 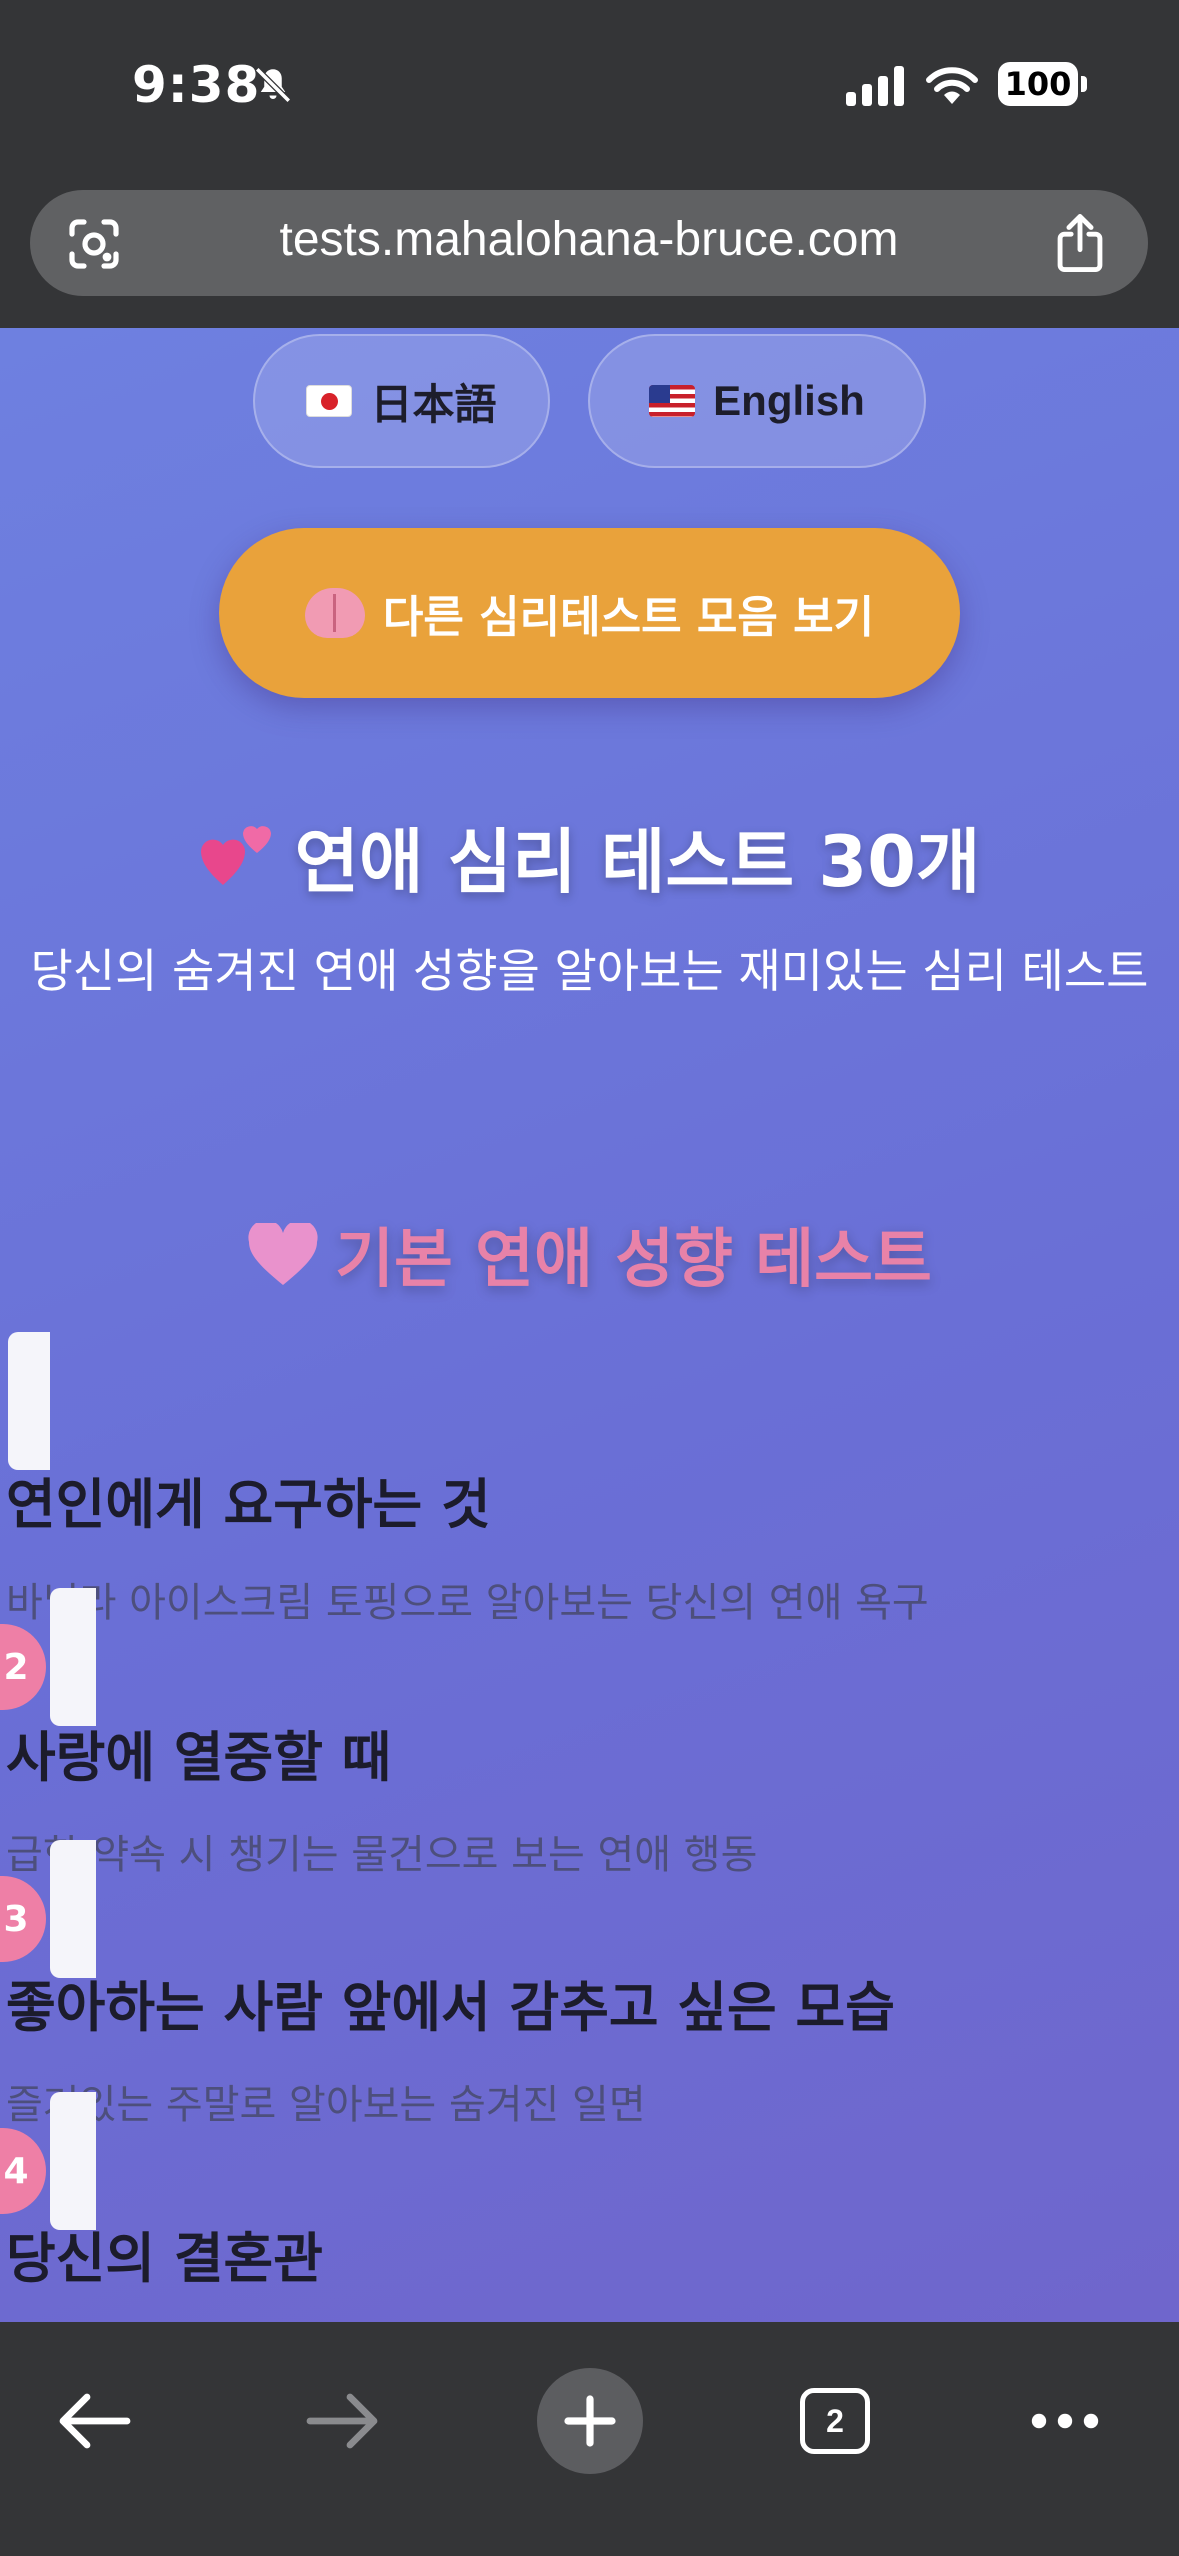 What do you see at coordinates (235, 855) in the screenshot?
I see `two-hearts-icon` at bounding box center [235, 855].